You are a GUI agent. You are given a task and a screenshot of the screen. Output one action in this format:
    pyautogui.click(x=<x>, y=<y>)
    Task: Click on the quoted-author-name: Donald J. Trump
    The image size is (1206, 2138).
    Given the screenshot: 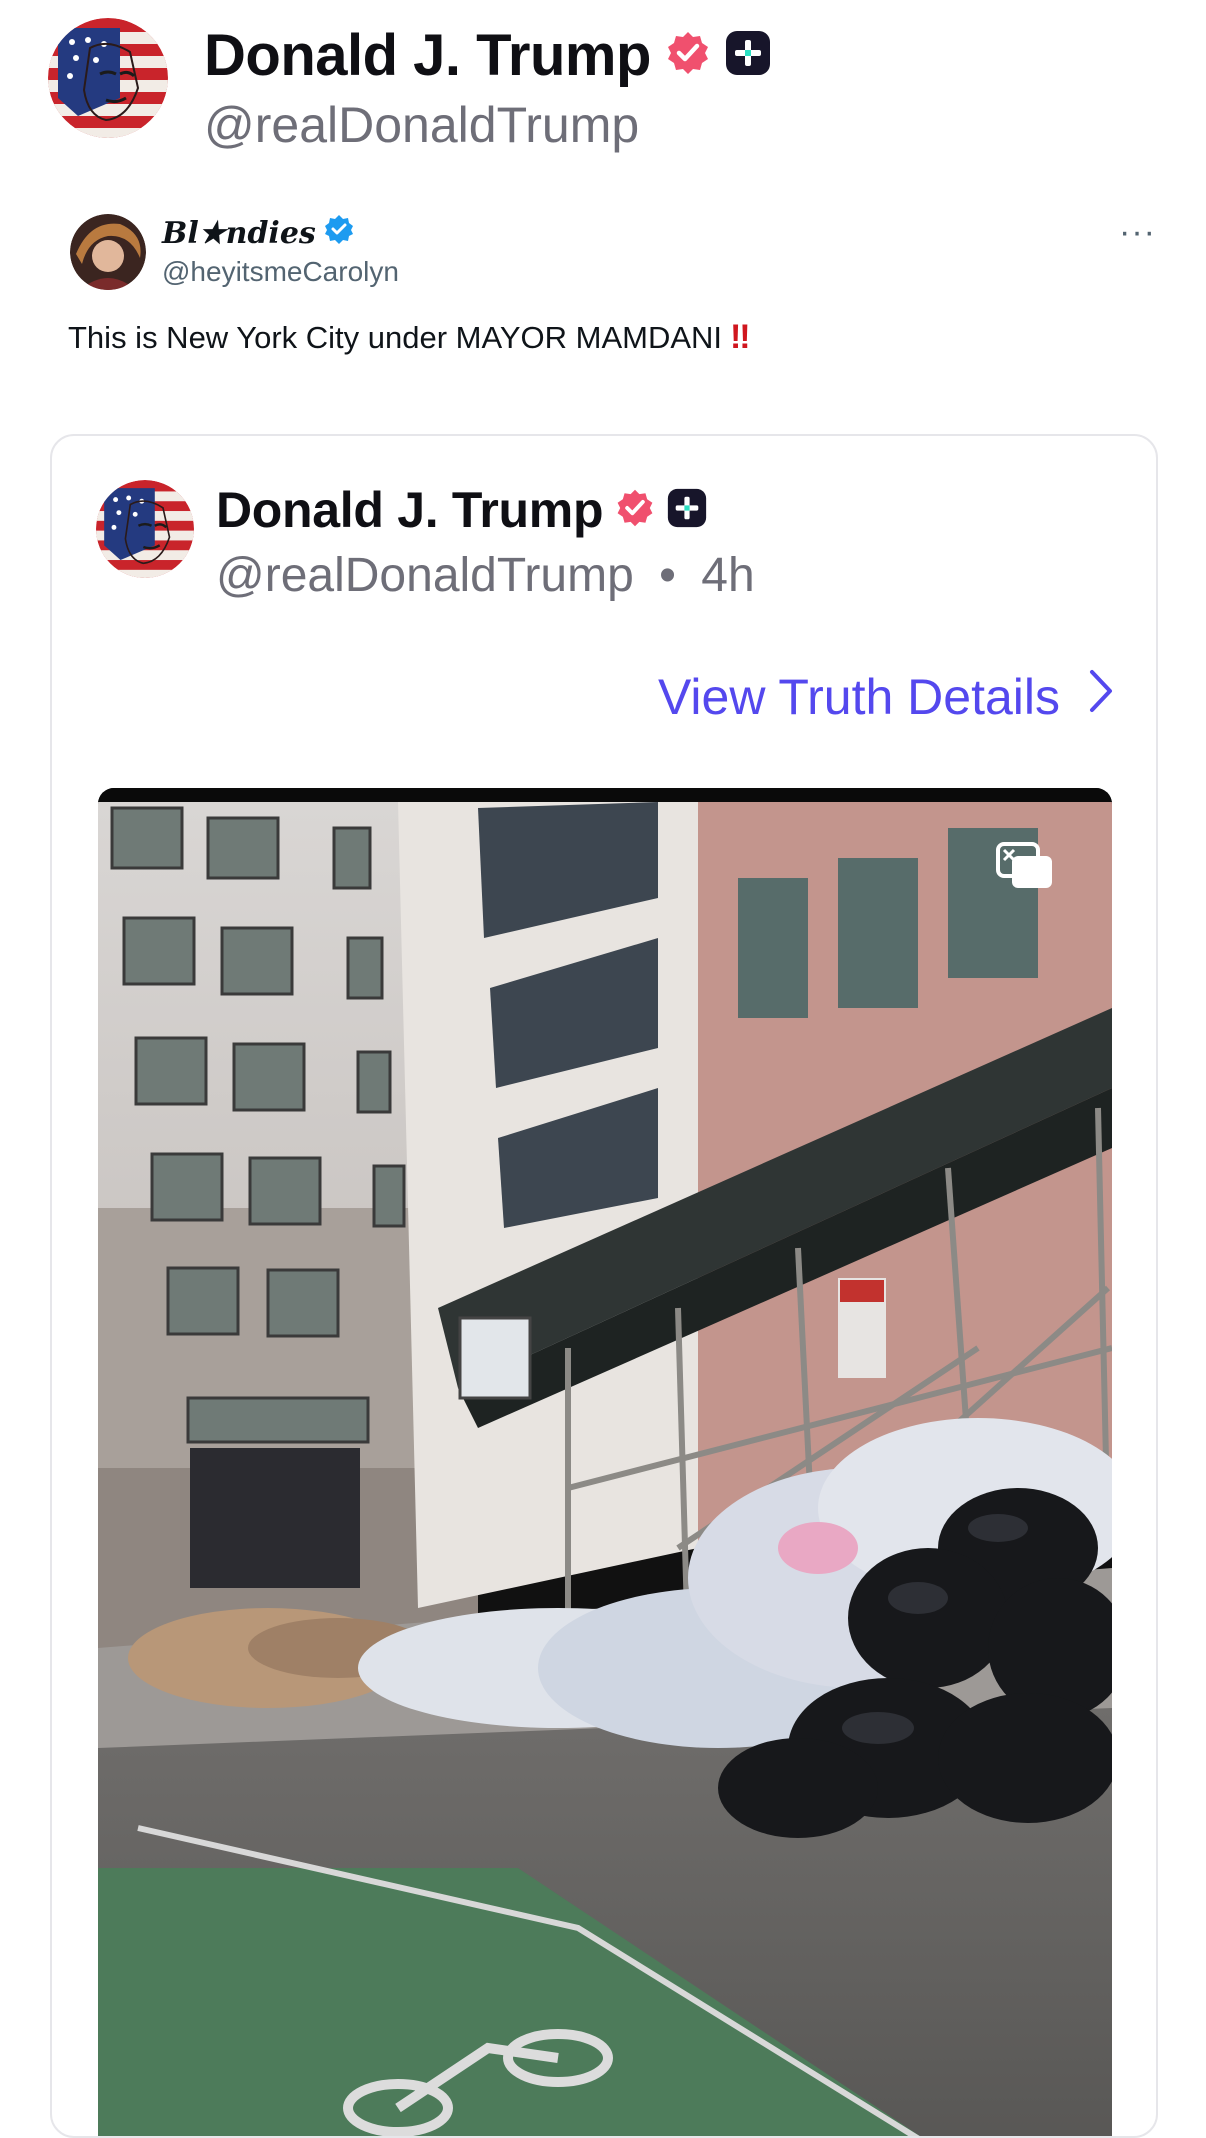 What is the action you would take?
    pyautogui.click(x=410, y=510)
    